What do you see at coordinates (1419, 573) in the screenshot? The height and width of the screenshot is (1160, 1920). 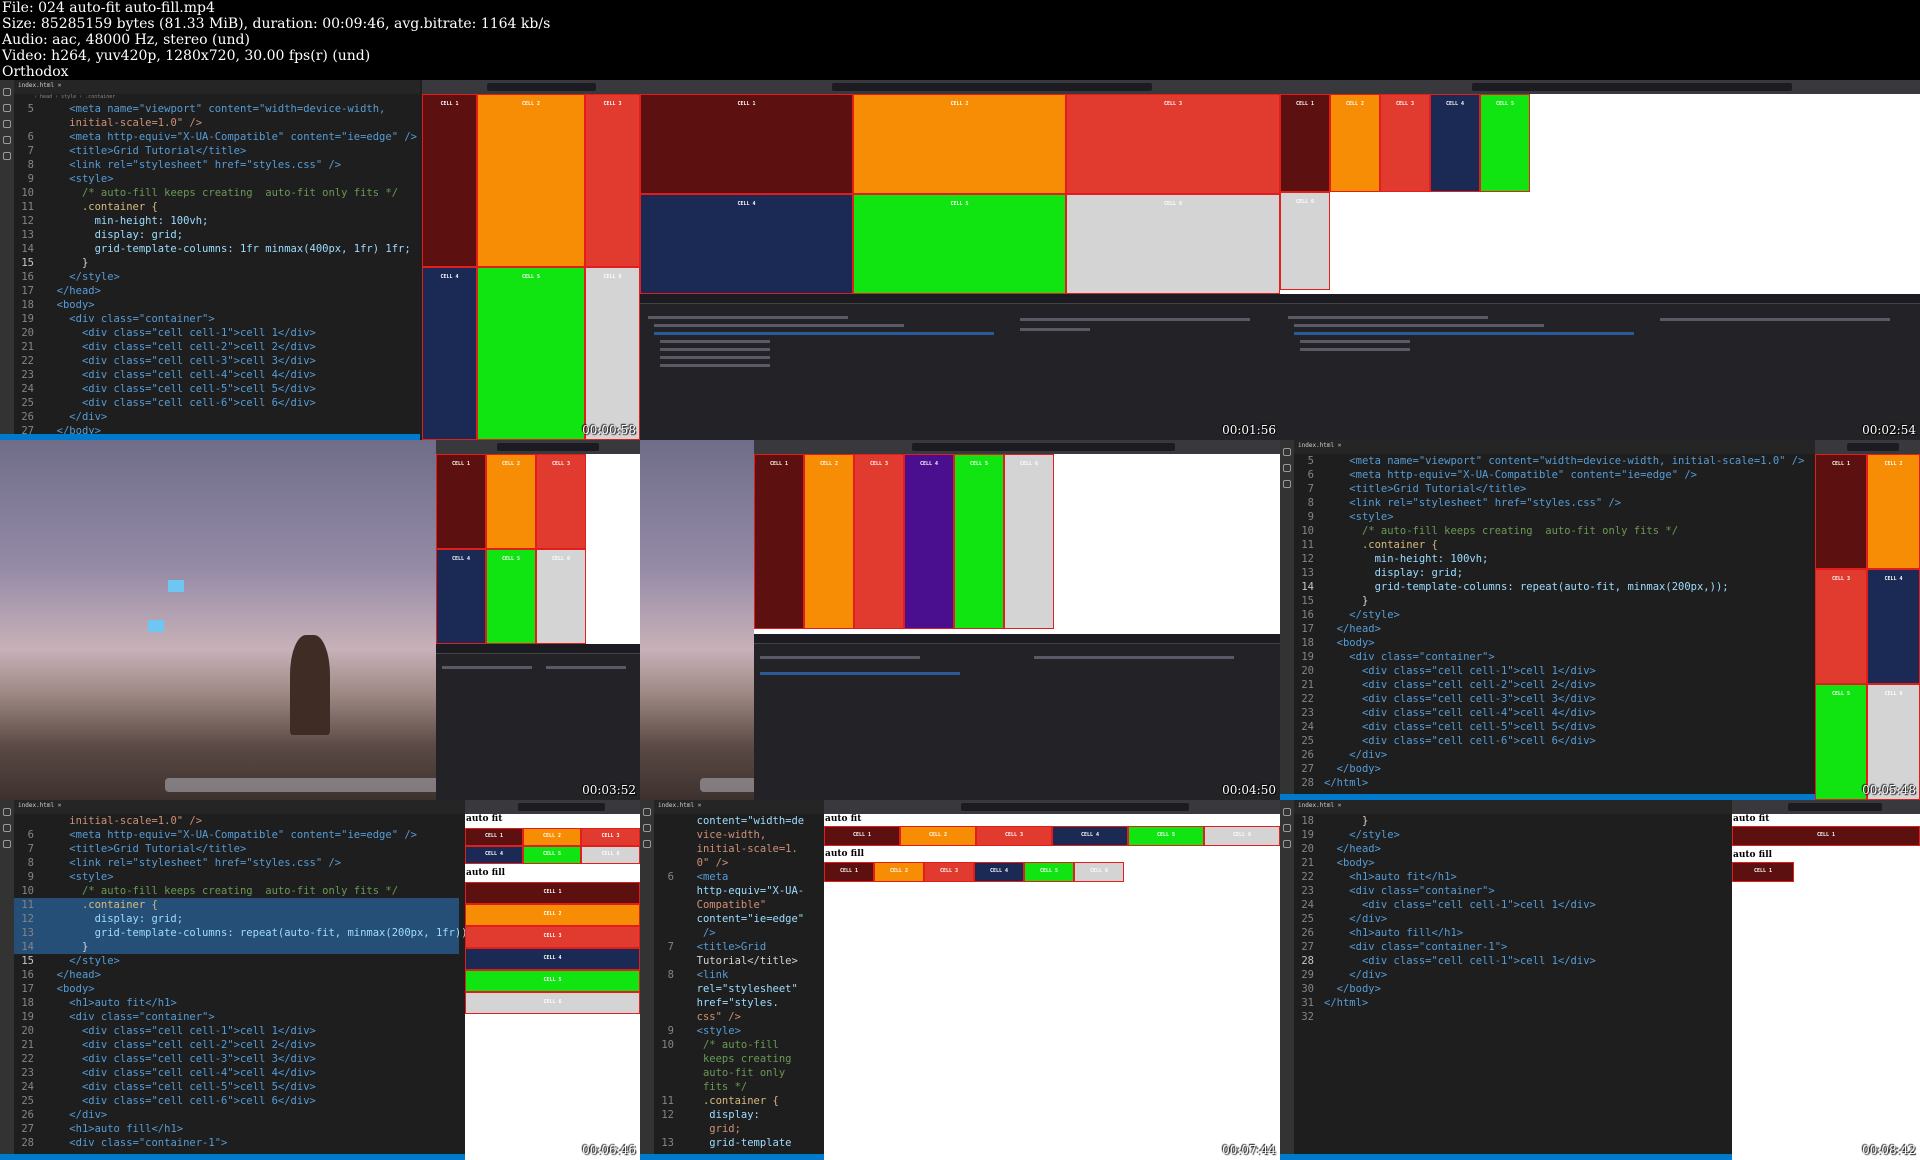 I see `code-line: display: grid;` at bounding box center [1419, 573].